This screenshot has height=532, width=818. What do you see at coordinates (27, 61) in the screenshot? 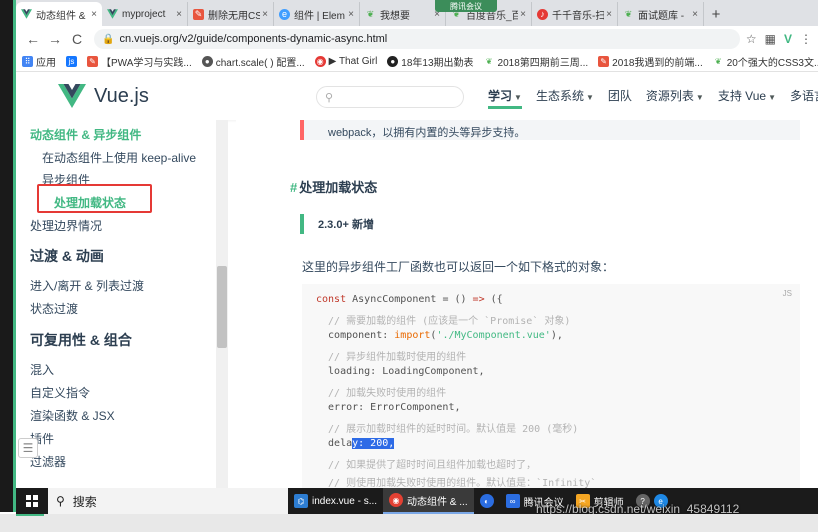
I see `apps-icon: ⠿` at bounding box center [27, 61].